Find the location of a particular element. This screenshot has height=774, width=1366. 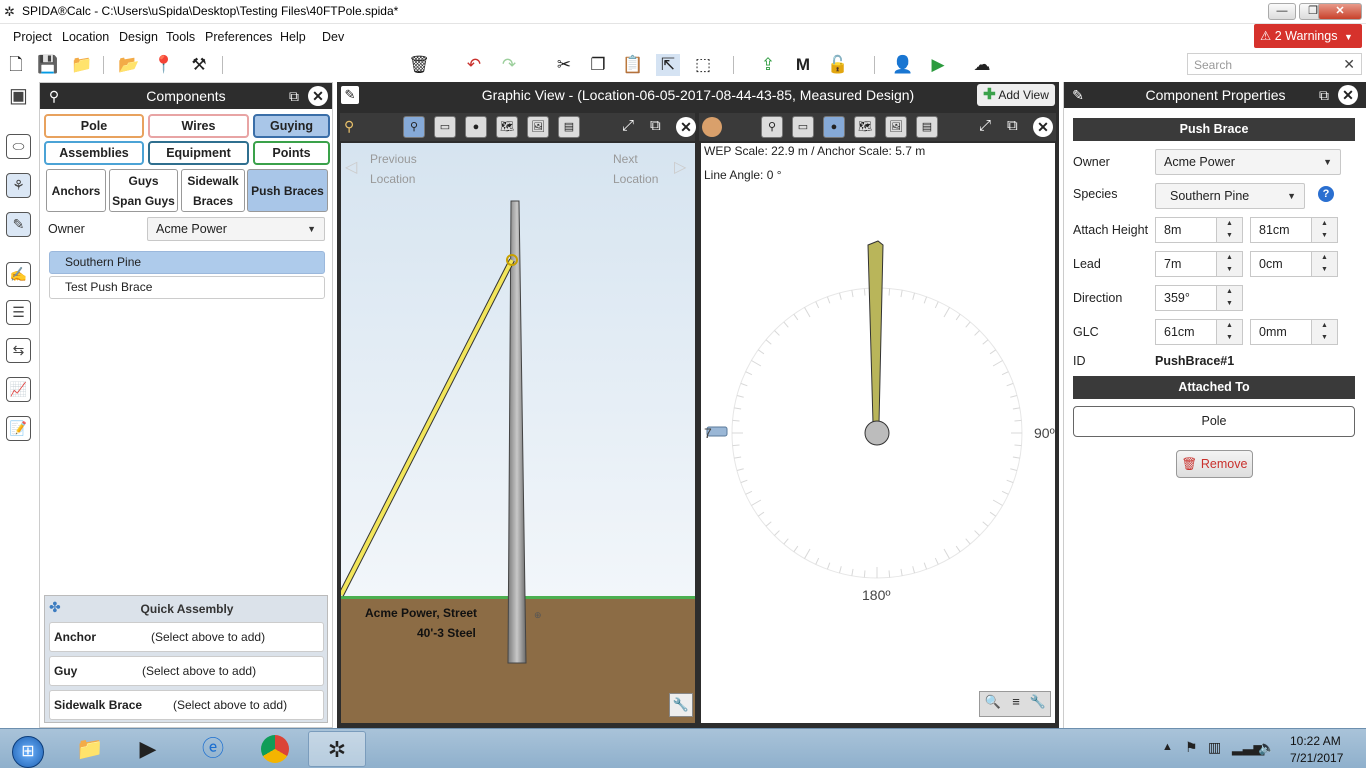

filter-icon: ≡ is located at coordinates (1016, 704).